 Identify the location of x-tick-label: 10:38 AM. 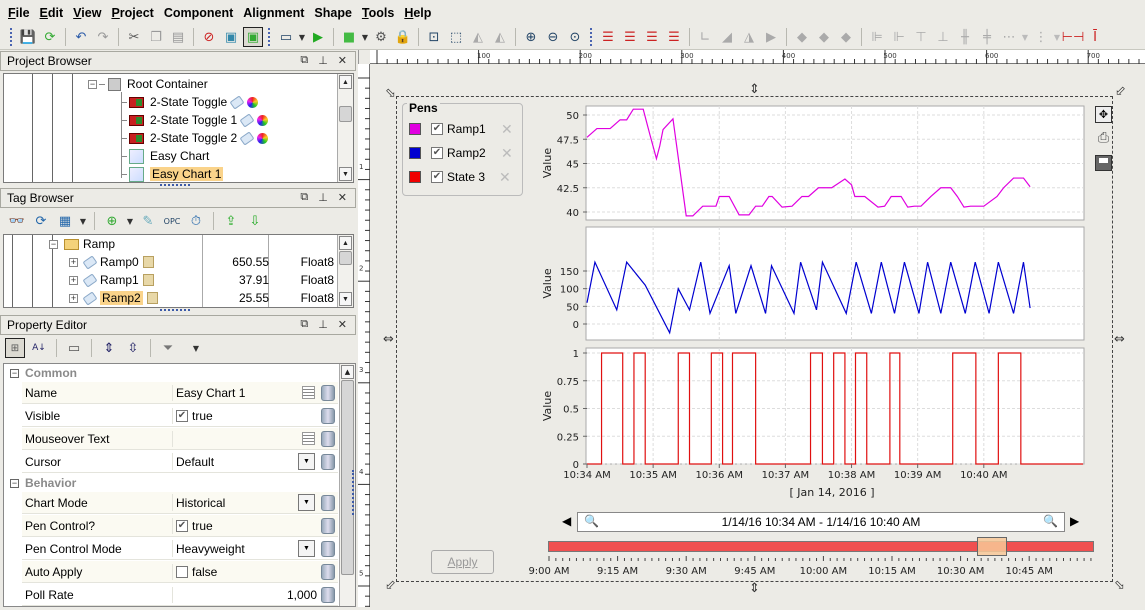
(851, 475).